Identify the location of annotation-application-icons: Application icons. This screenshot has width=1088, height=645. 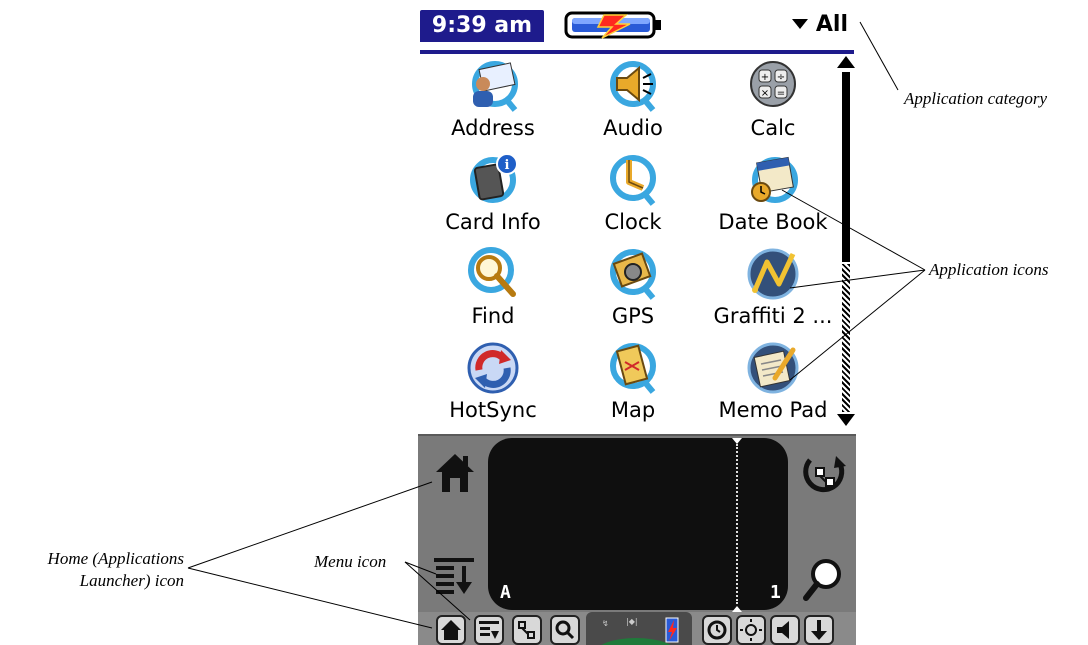
(989, 269).